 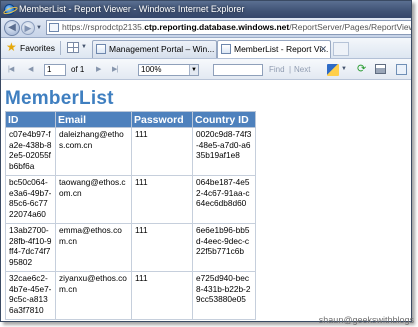 What do you see at coordinates (380, 69) in the screenshot?
I see `print-icon` at bounding box center [380, 69].